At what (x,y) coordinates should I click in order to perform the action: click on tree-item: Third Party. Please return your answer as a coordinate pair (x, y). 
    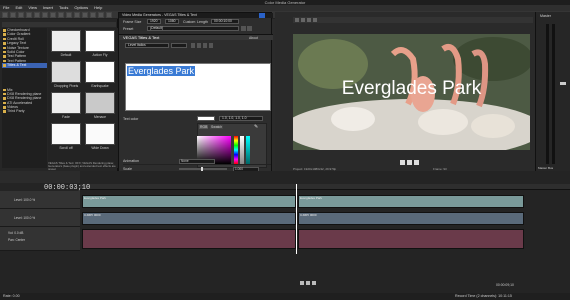
    Looking at the image, I should click on (24, 111).